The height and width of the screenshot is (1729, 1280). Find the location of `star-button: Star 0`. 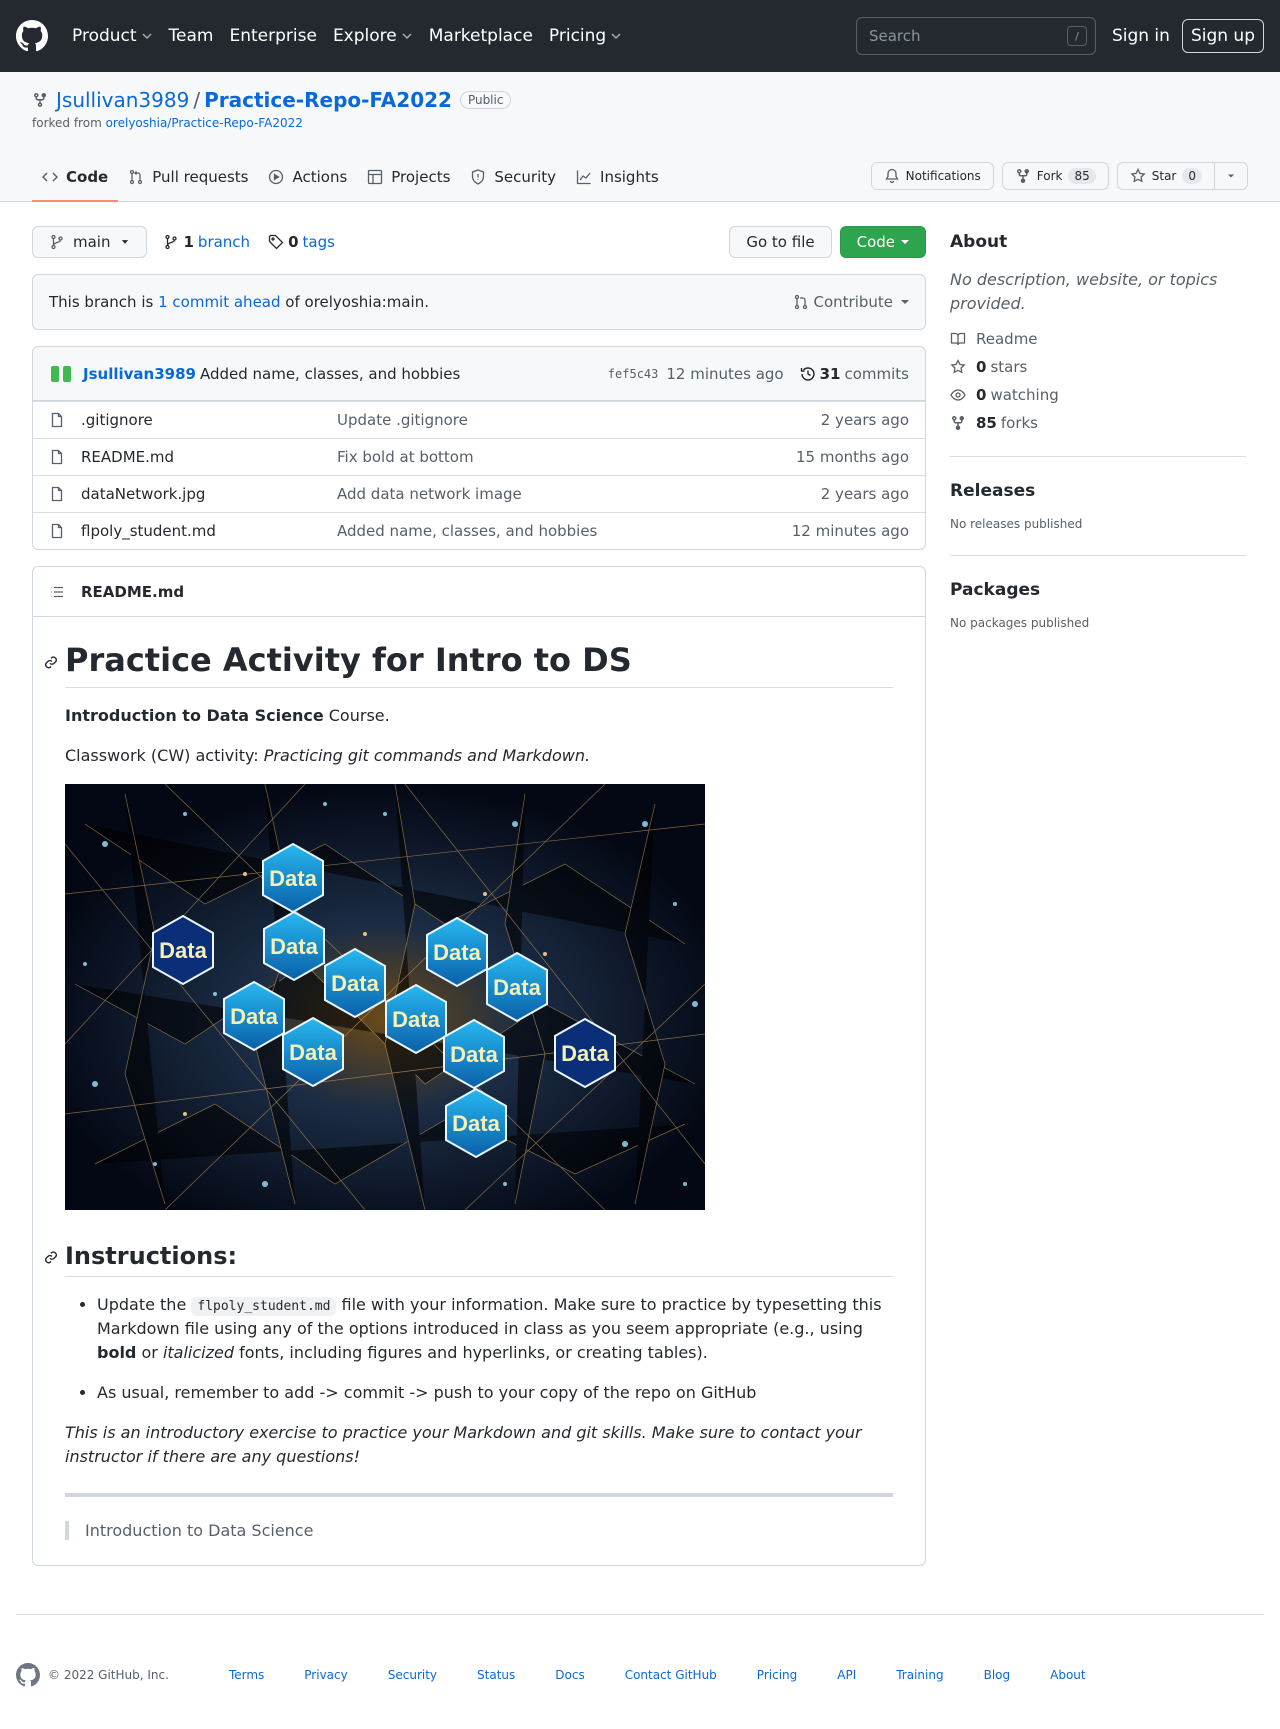

star-button: Star 0 is located at coordinates (1165, 176).